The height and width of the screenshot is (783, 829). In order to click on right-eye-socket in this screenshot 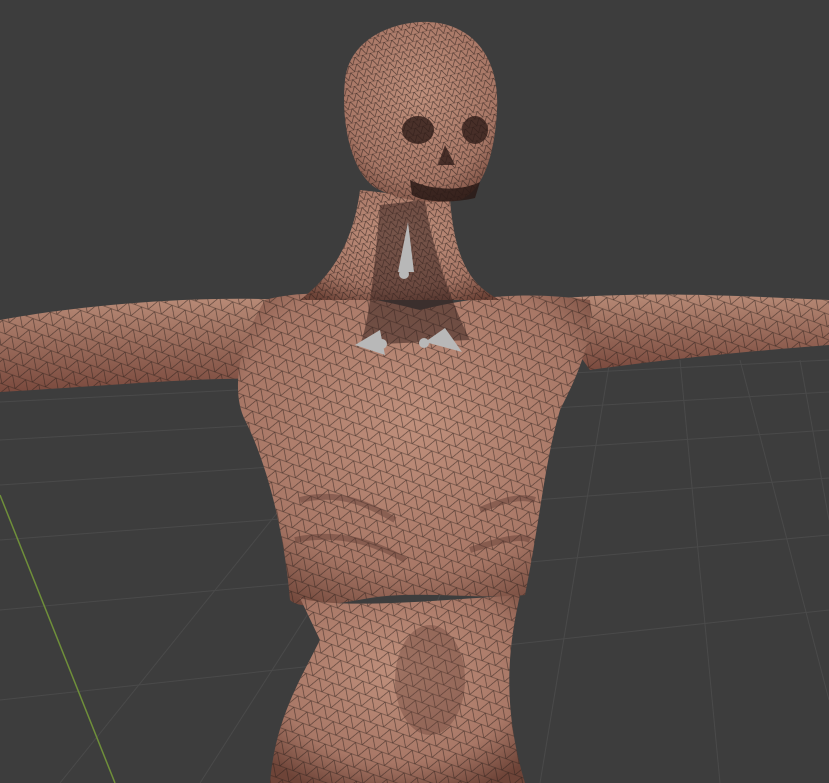, I will do `click(475, 130)`.